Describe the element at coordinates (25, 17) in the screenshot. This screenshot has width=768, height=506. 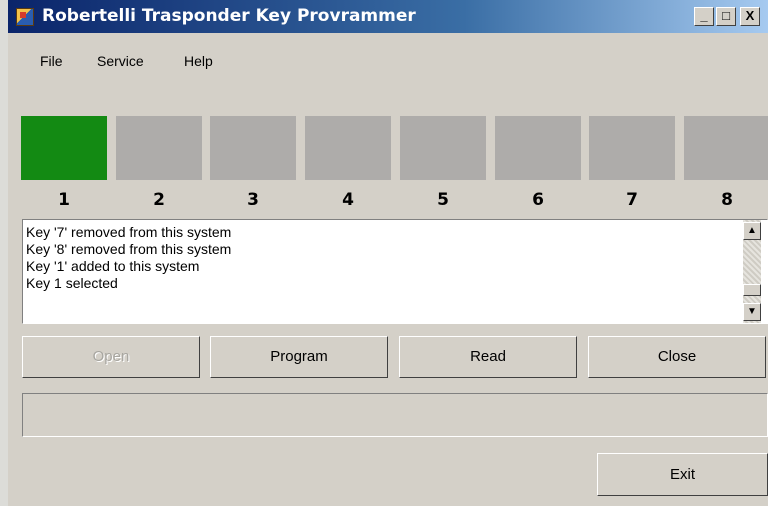
I see `app-icon` at that location.